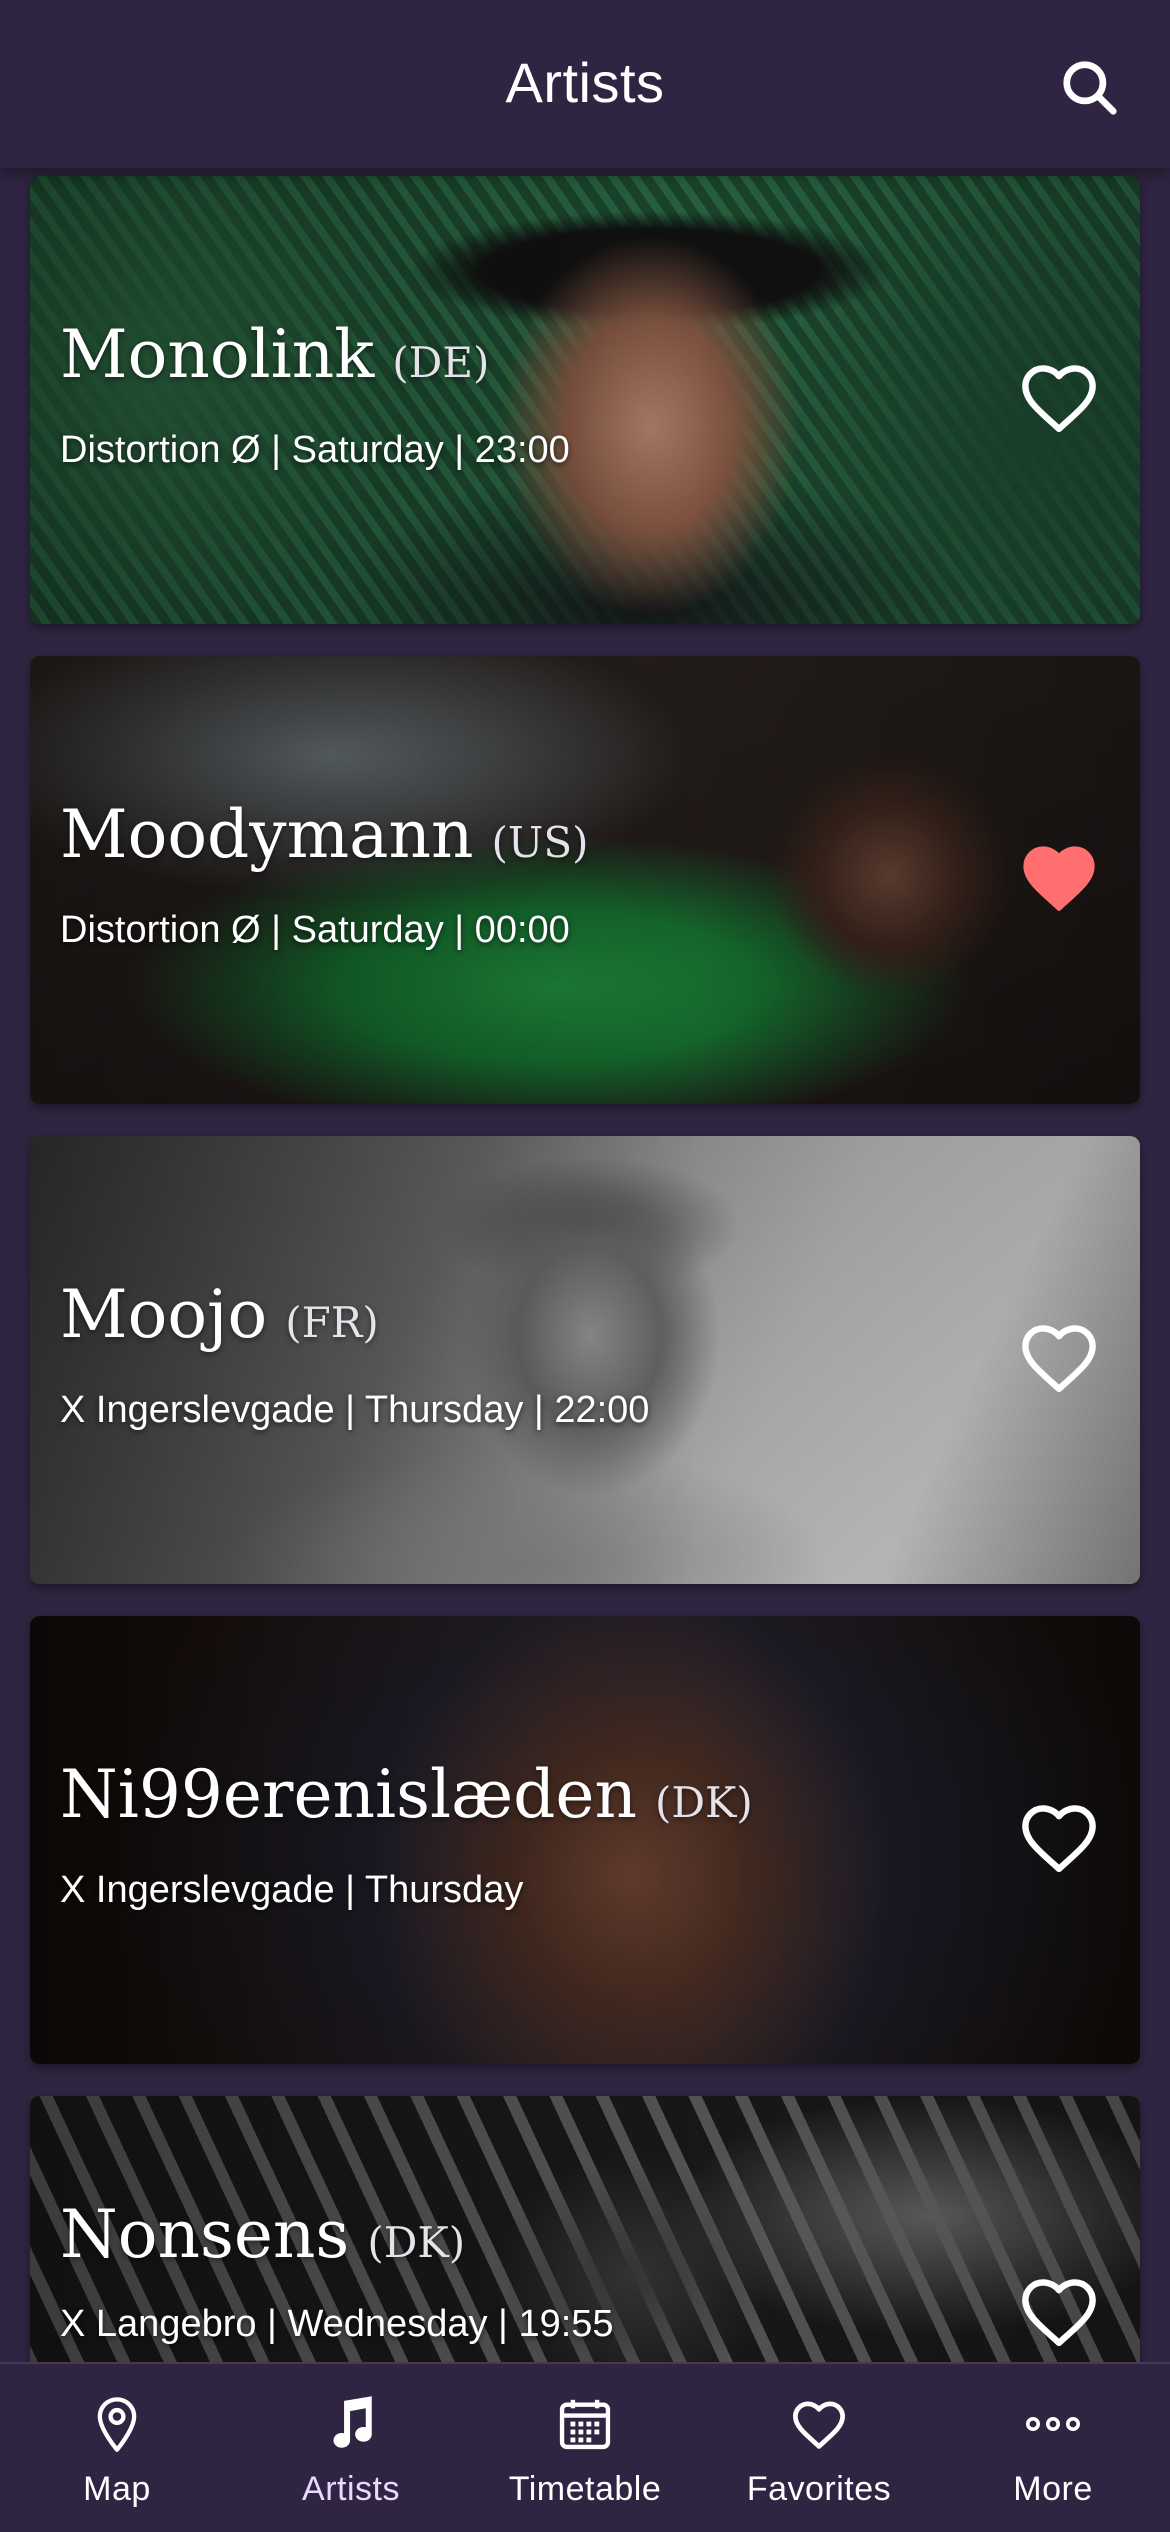 Image resolution: width=1170 pixels, height=2532 pixels. I want to click on artist-country: (US), so click(540, 842).